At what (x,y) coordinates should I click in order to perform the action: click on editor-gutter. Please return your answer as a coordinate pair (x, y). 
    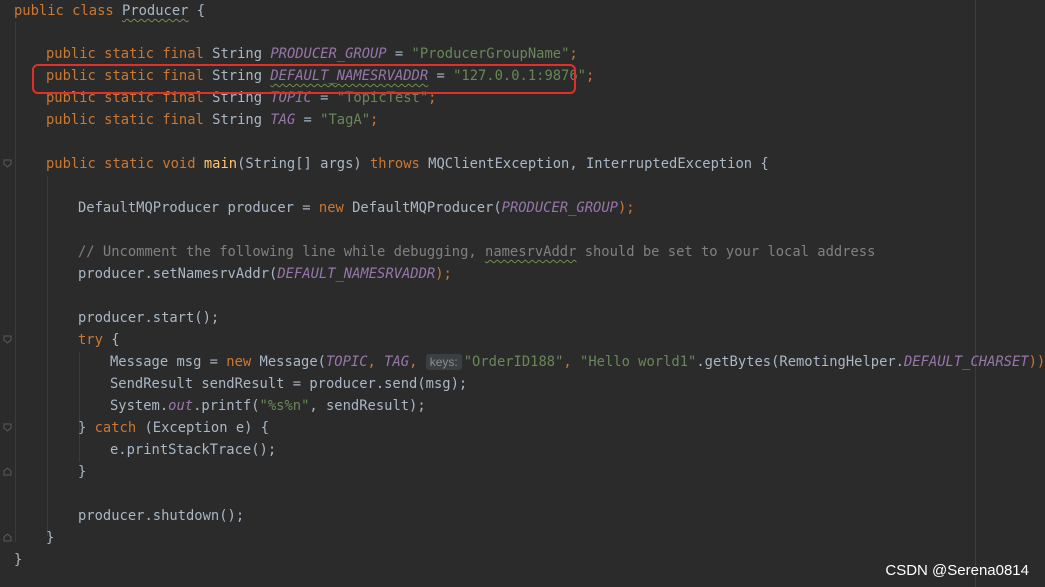
    Looking at the image, I should click on (6, 293).